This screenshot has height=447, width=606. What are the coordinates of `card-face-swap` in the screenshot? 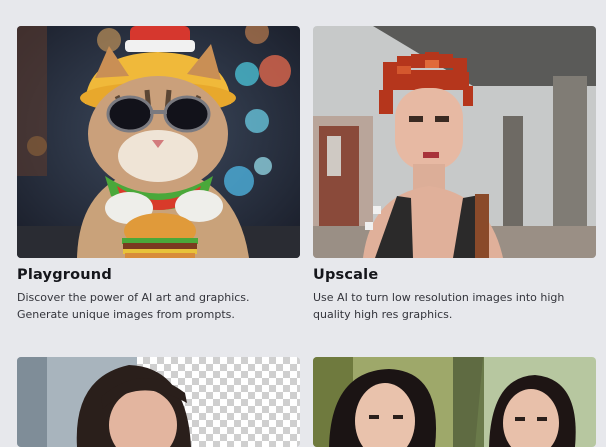 It's located at (454, 393).